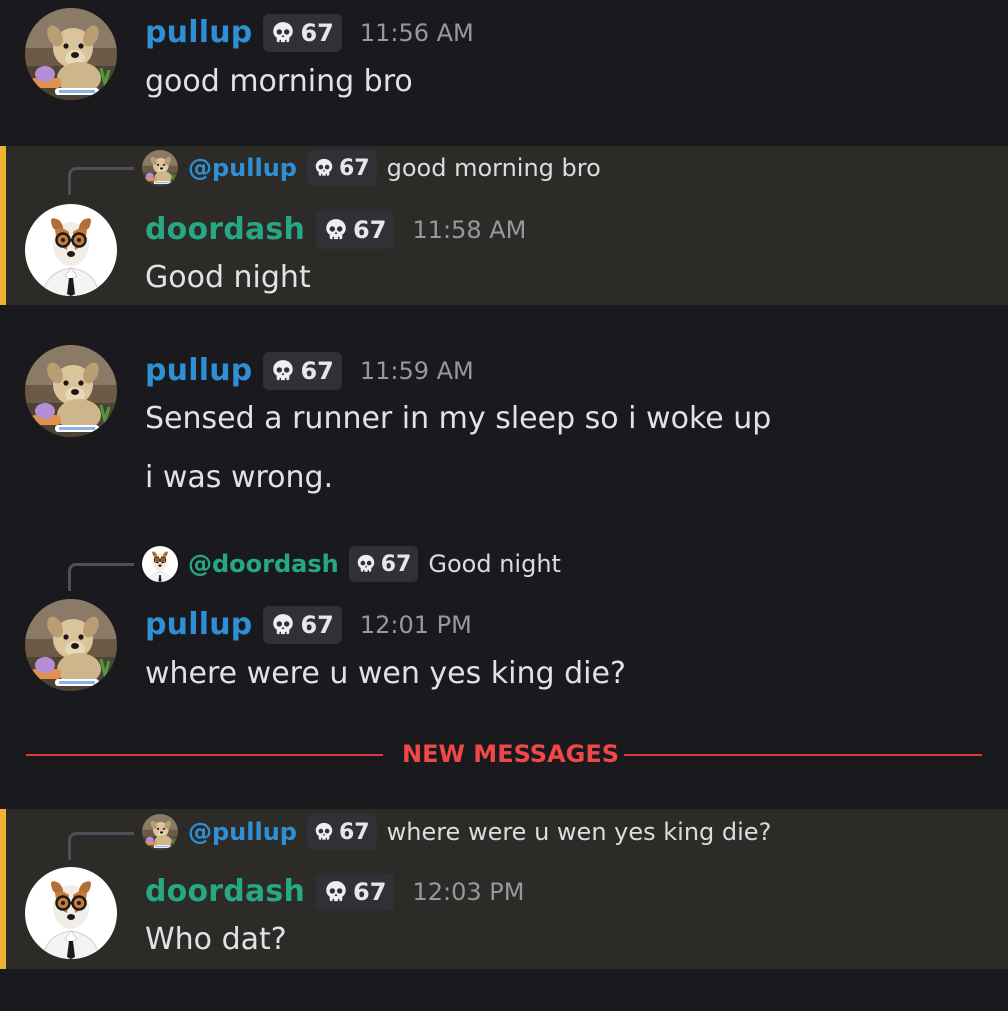  I want to click on message-text: good morning bro, so click(279, 81).